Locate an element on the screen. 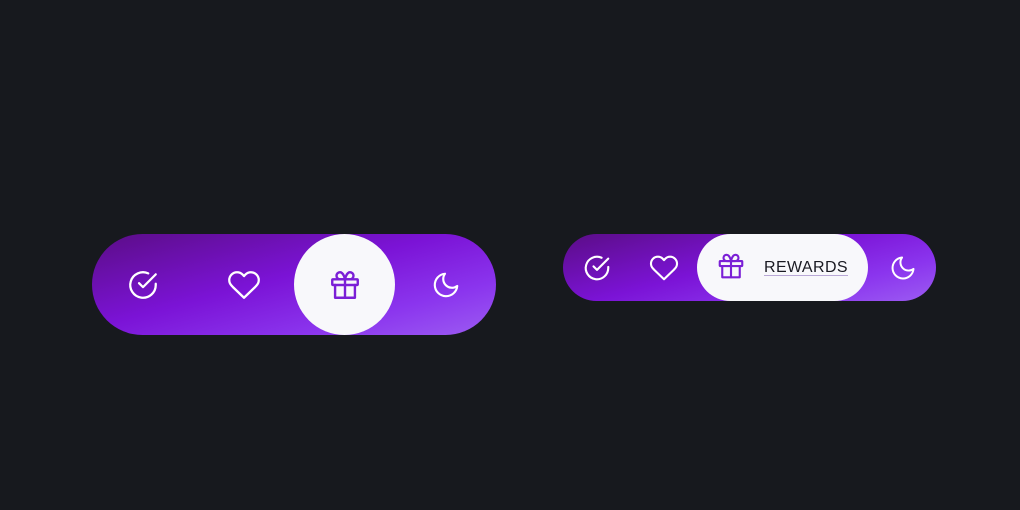  bottom-nav-expanded: REWARDS is located at coordinates (749, 267).